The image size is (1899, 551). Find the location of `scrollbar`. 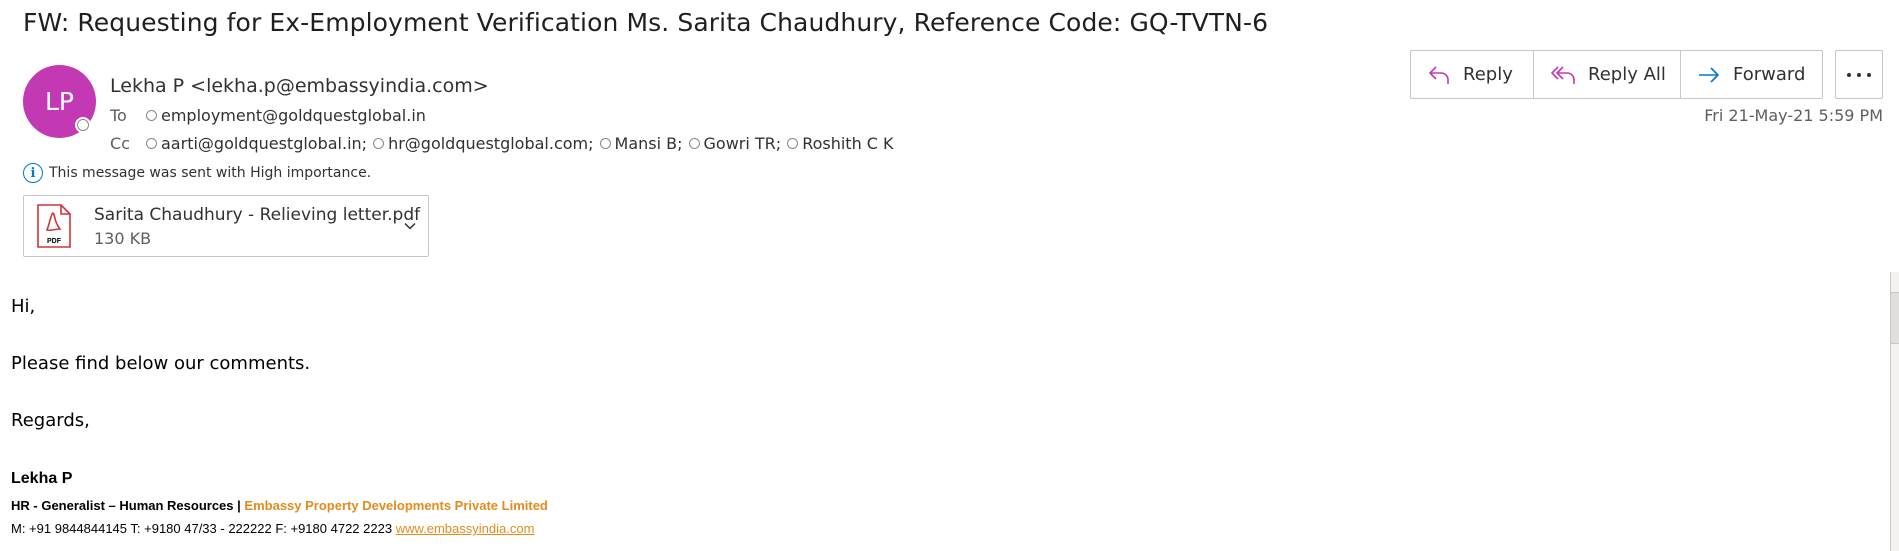

scrollbar is located at coordinates (1894, 411).